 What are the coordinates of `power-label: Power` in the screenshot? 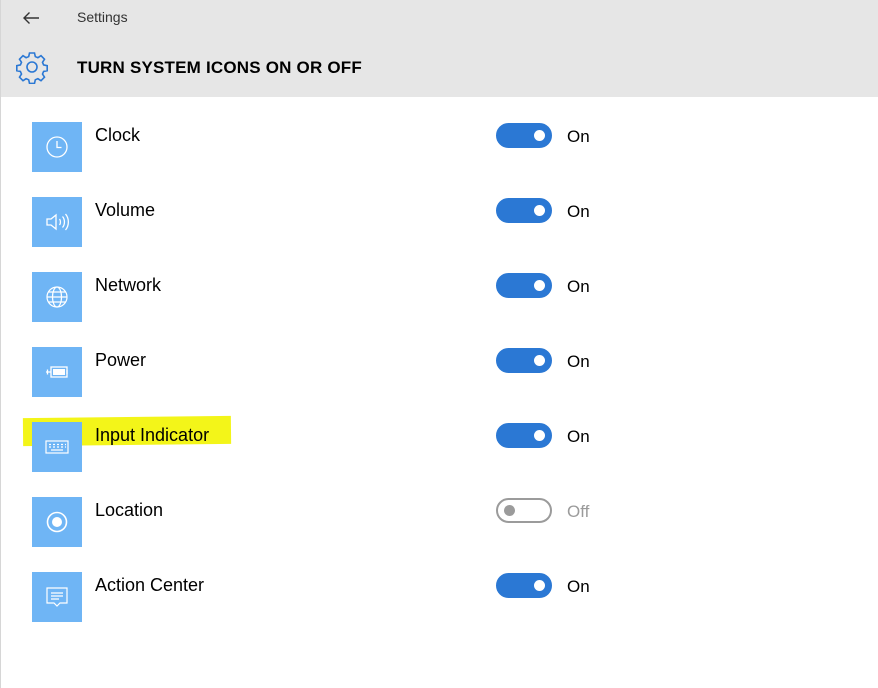 It's located at (121, 360).